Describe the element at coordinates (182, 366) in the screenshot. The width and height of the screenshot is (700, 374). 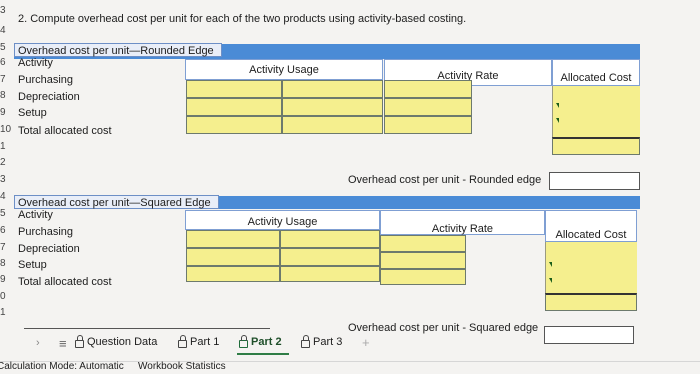
I see `workbook-statistics: Workbook Statistics` at that location.